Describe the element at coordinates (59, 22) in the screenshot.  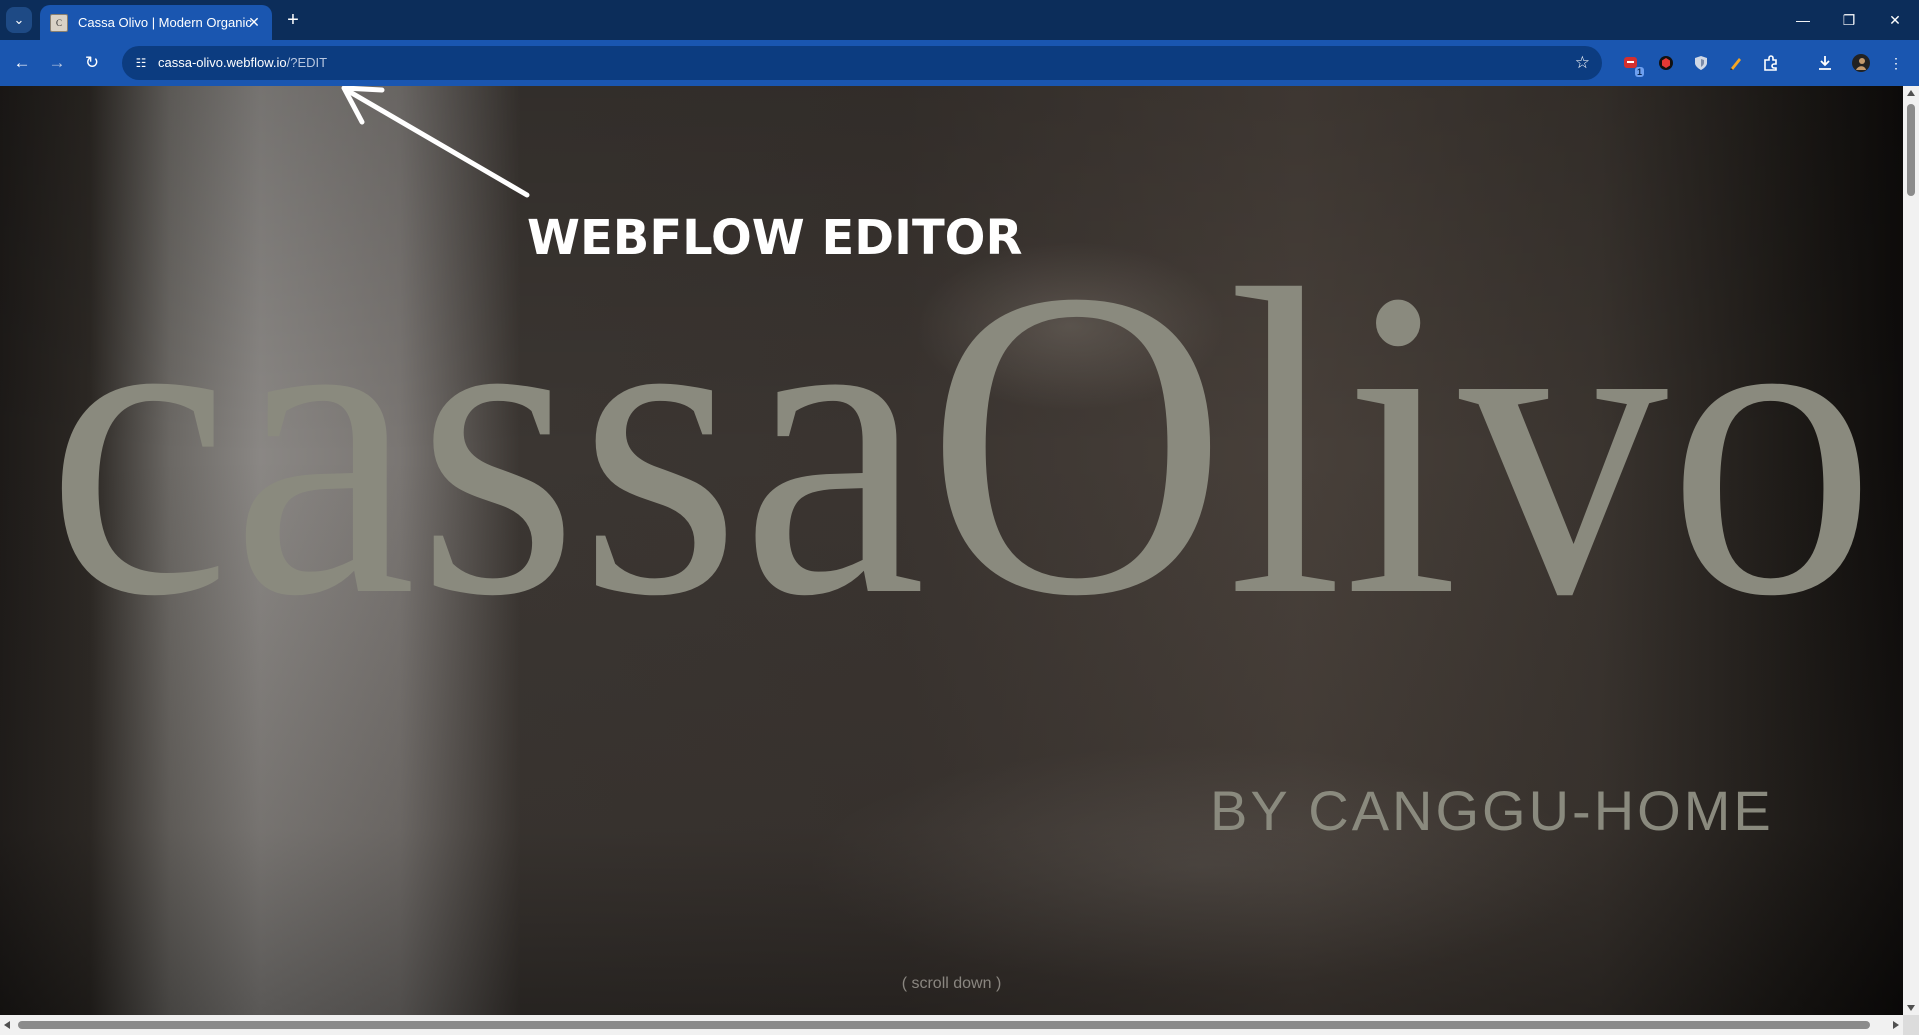
I see `site-favicon: C` at that location.